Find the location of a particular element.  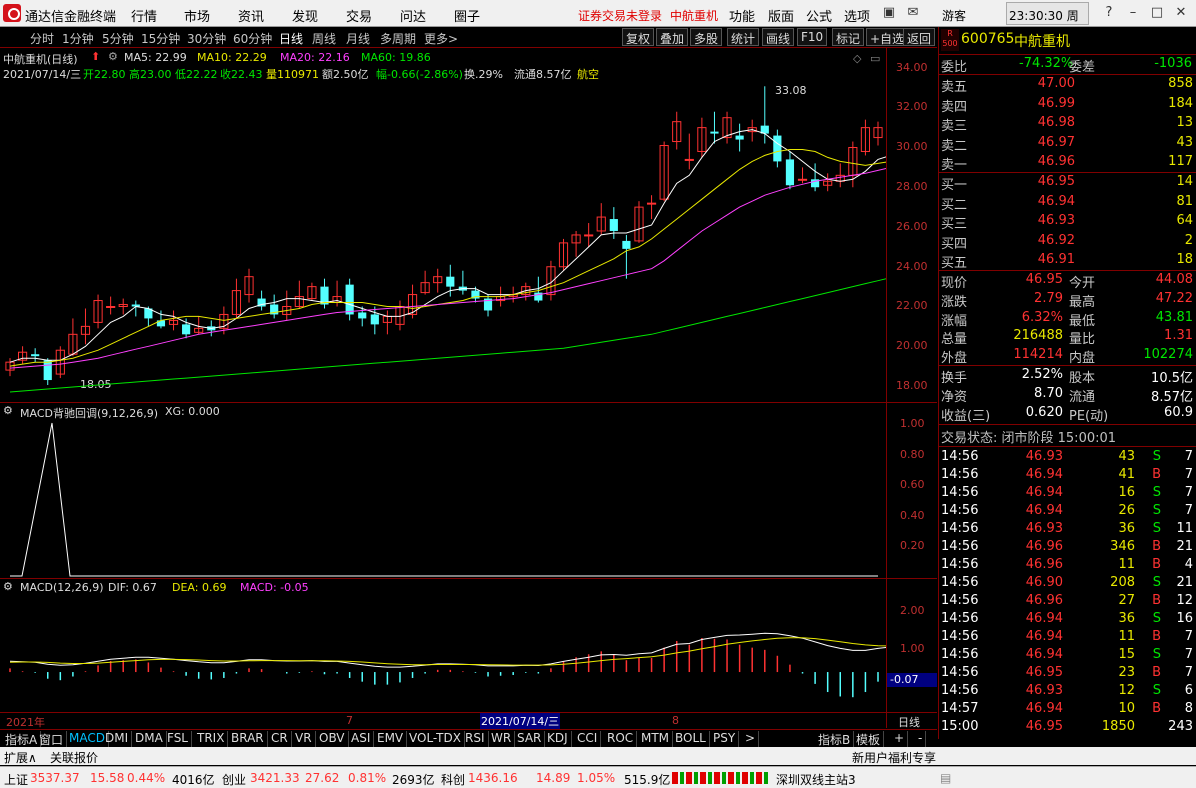

button-back: 返回 is located at coordinates (919, 37).